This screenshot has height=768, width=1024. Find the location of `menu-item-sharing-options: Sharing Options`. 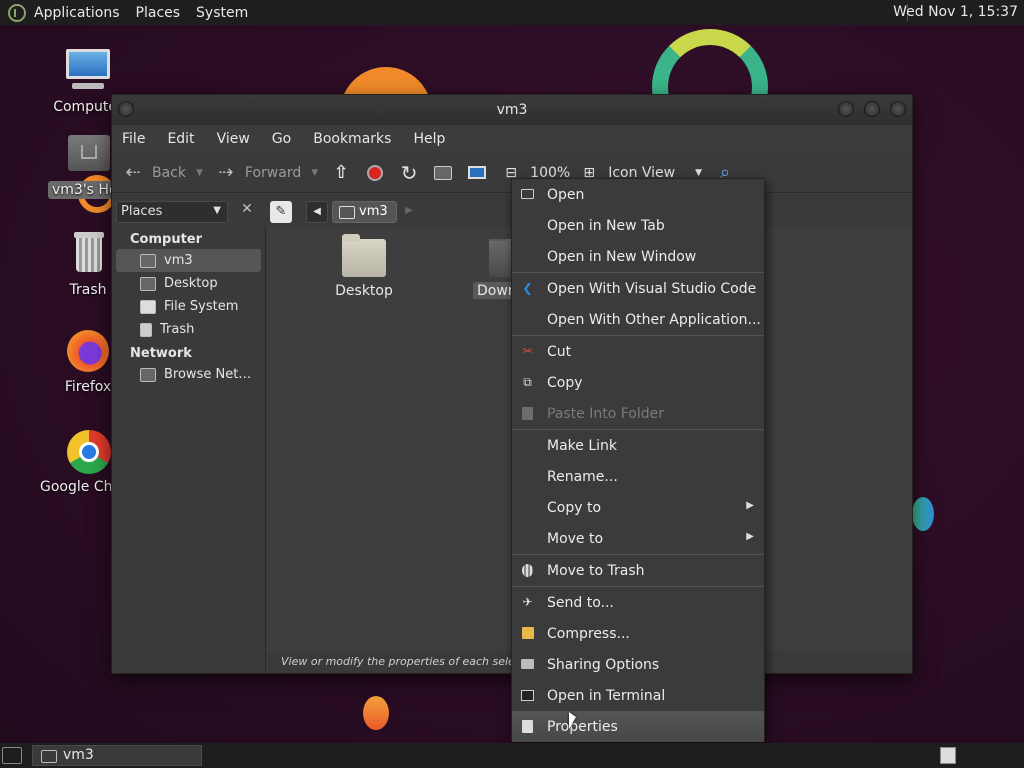

menu-item-sharing-options: Sharing Options is located at coordinates (638, 664).